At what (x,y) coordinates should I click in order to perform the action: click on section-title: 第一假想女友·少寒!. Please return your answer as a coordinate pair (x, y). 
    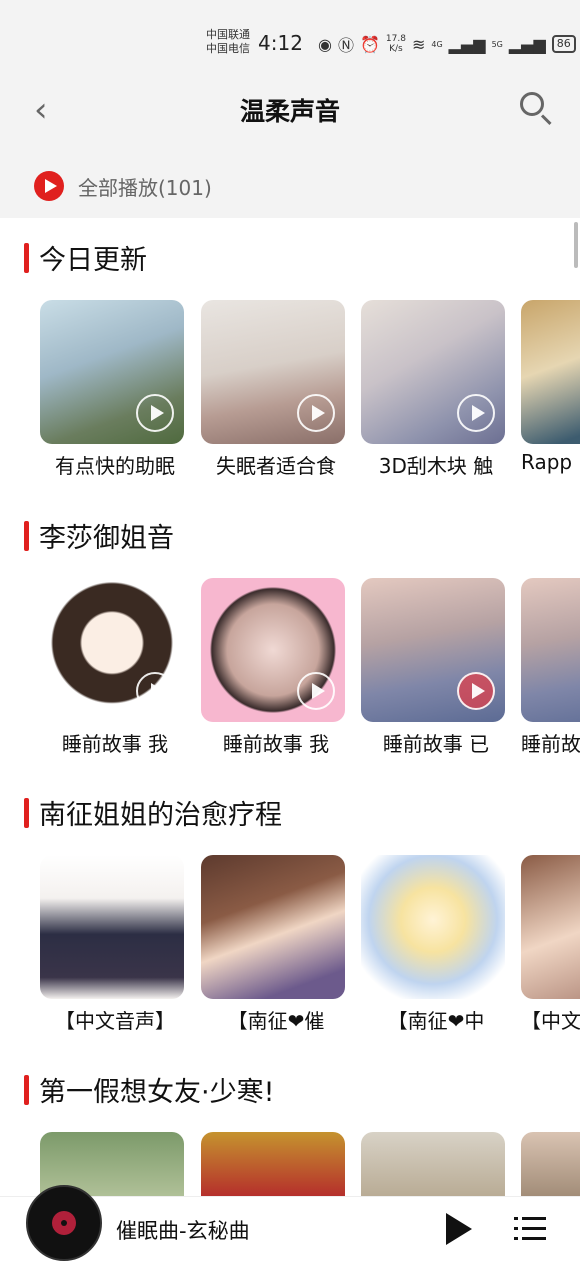
    Looking at the image, I should click on (149, 1089).